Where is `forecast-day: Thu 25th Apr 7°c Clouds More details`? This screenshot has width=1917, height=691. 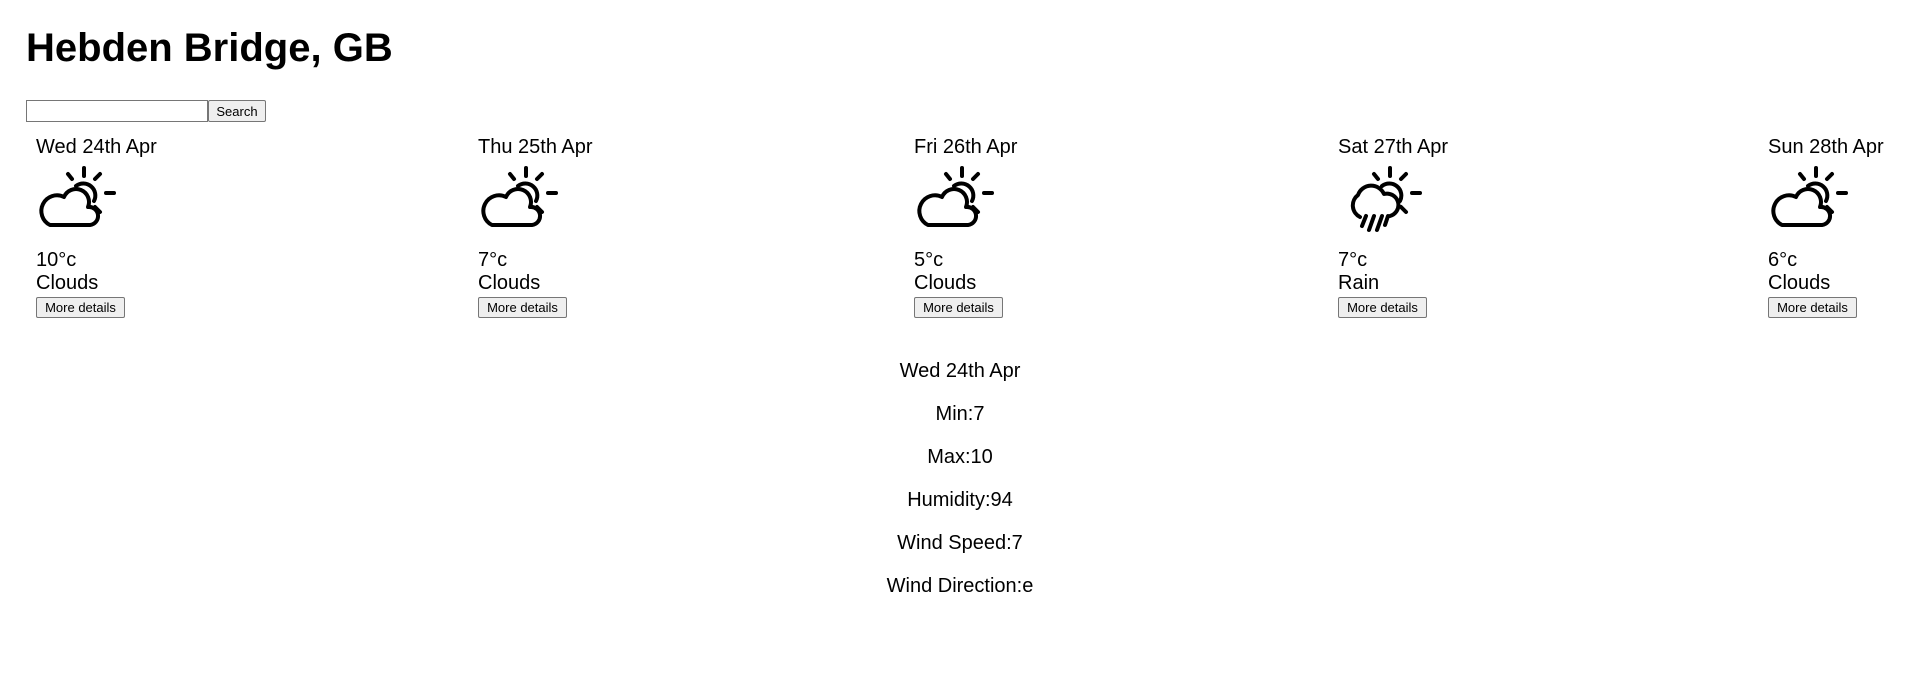
forecast-day: Thu 25th Apr 7°c Clouds More details is located at coordinates (558, 226).